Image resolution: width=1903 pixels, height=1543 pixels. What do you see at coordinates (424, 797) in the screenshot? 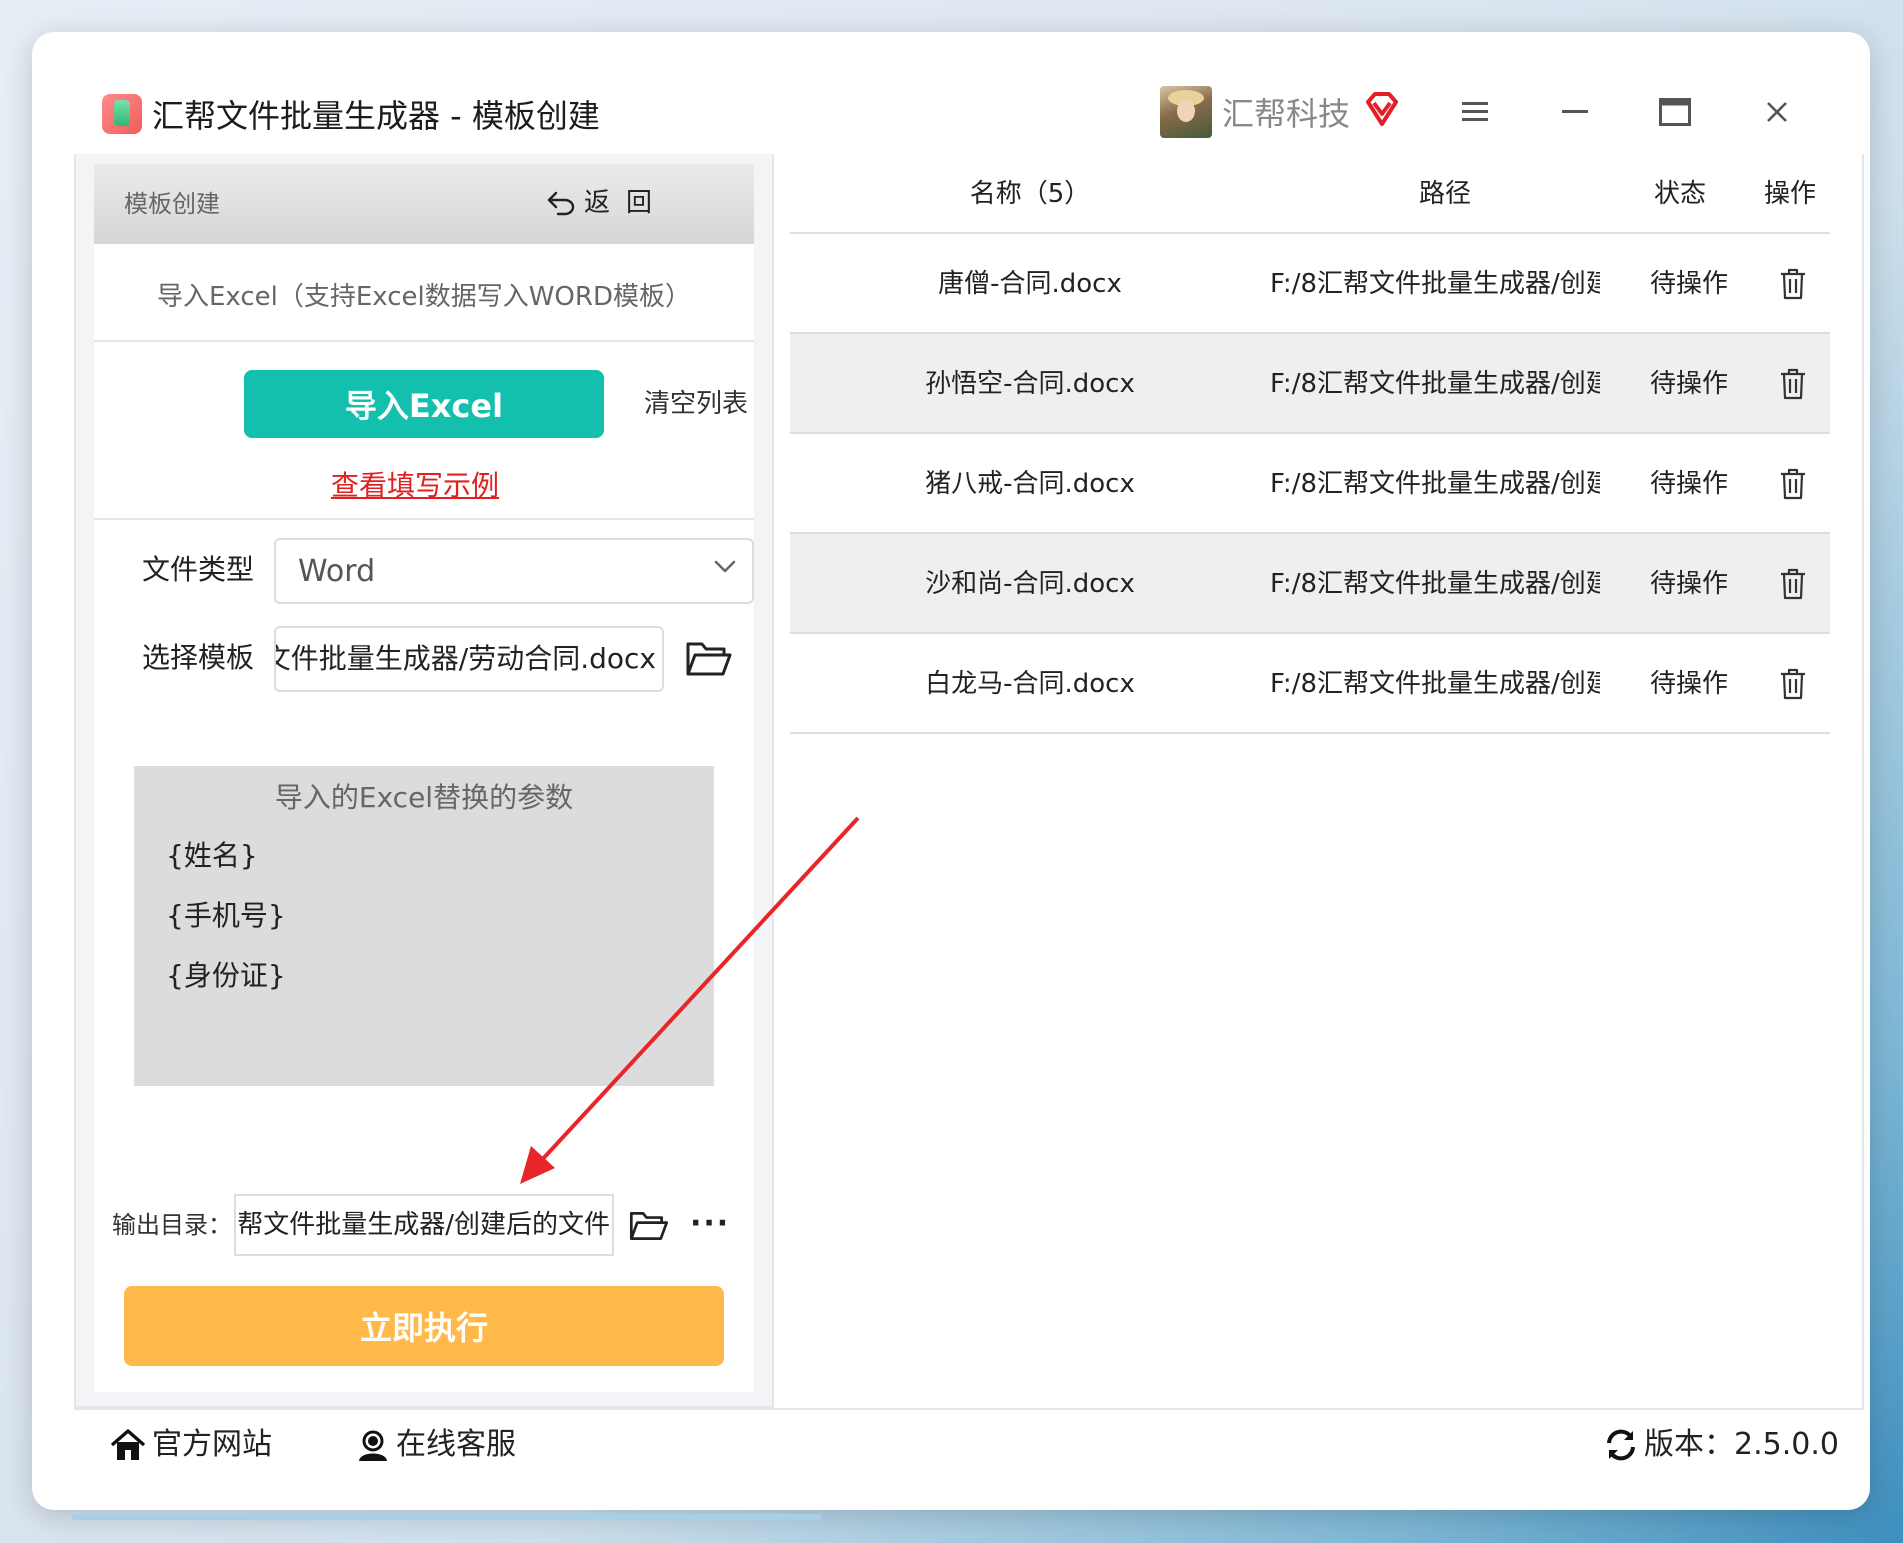
I see `params-title: 导入的Excel替换的参数` at bounding box center [424, 797].